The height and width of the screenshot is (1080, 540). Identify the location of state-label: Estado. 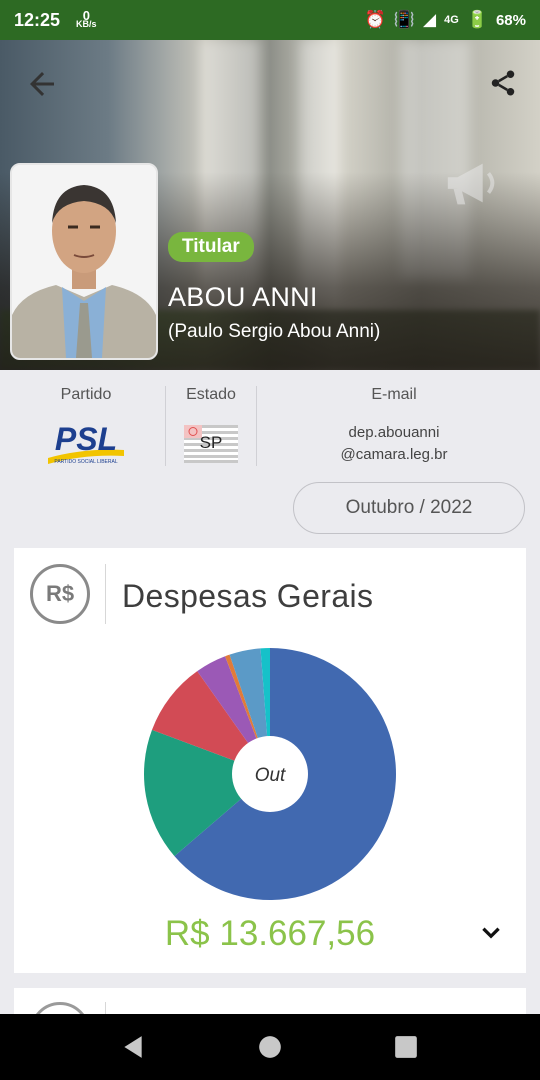
(211, 394).